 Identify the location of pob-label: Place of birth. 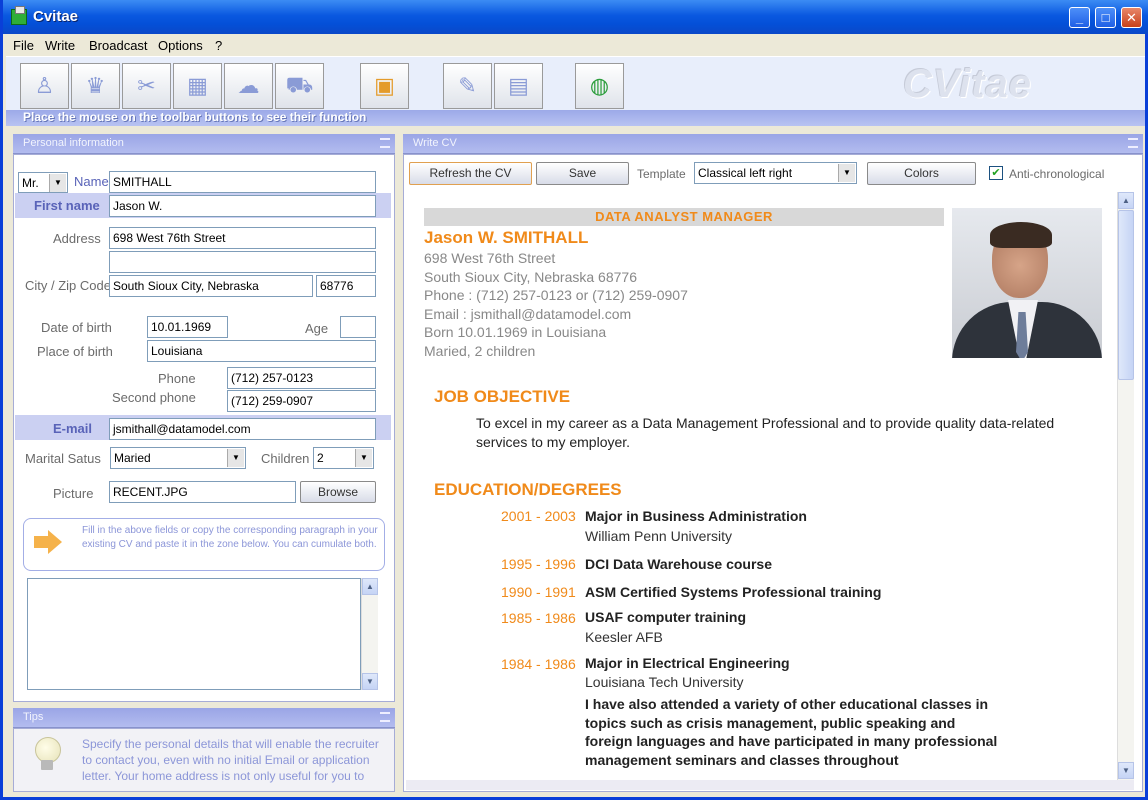
(75, 351).